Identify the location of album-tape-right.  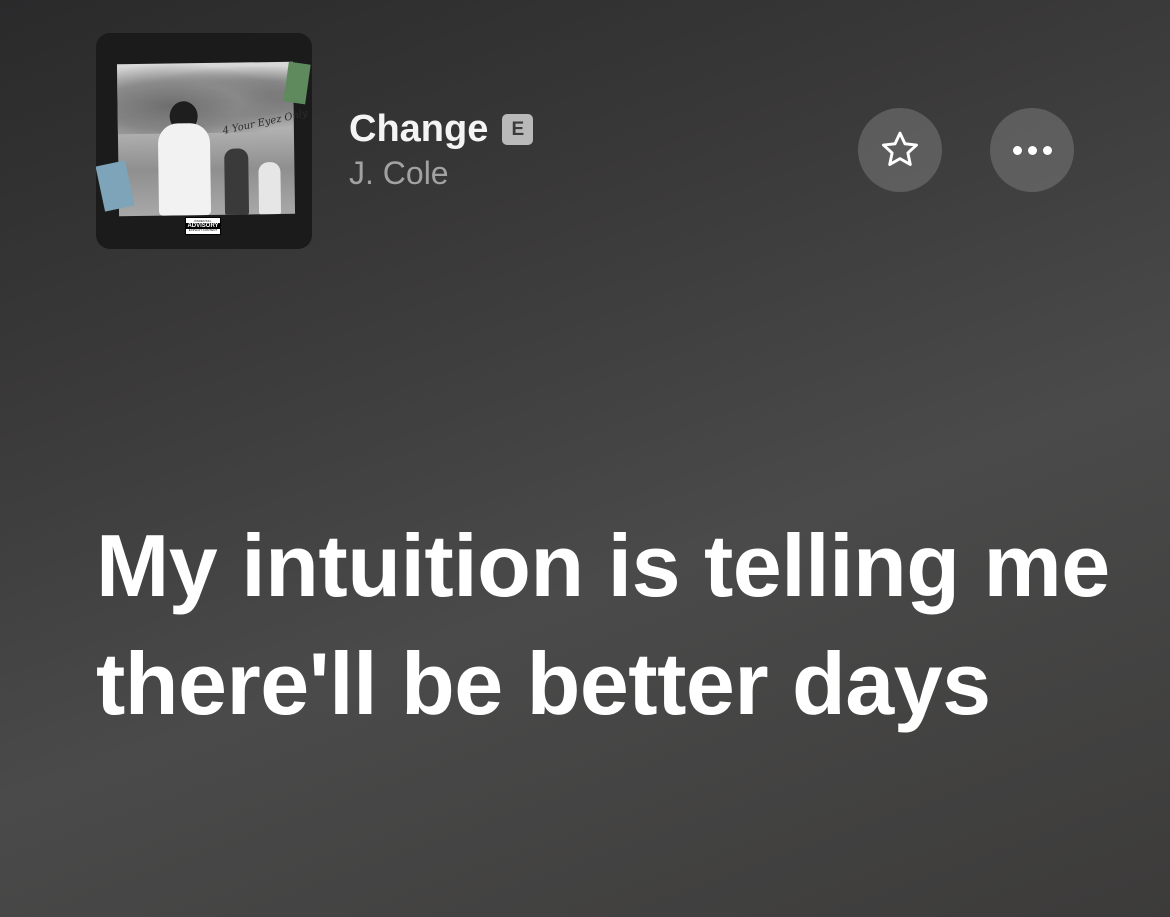
(297, 83).